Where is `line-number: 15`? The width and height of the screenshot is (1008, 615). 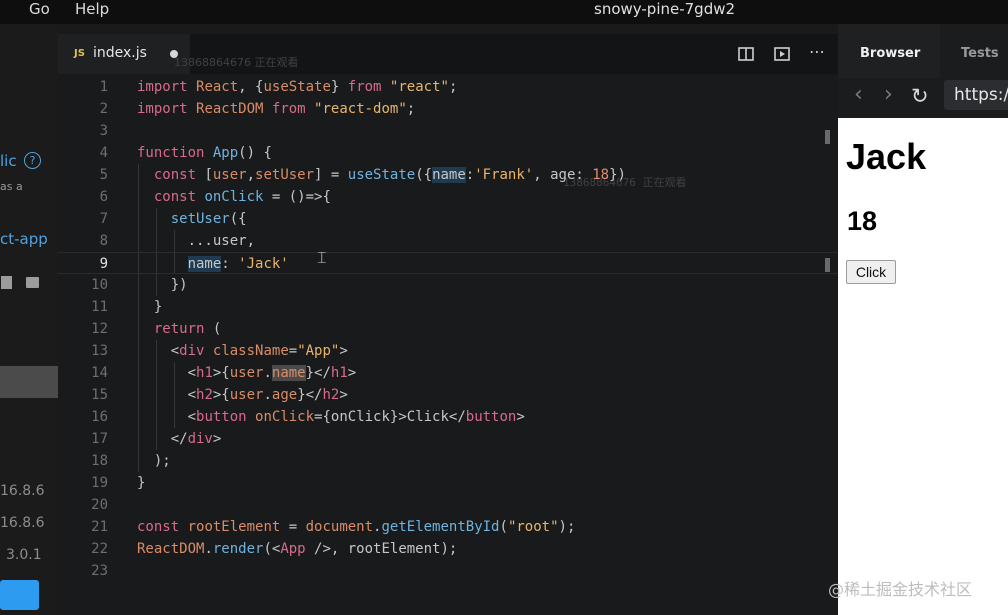
line-number: 15 is located at coordinates (99, 395).